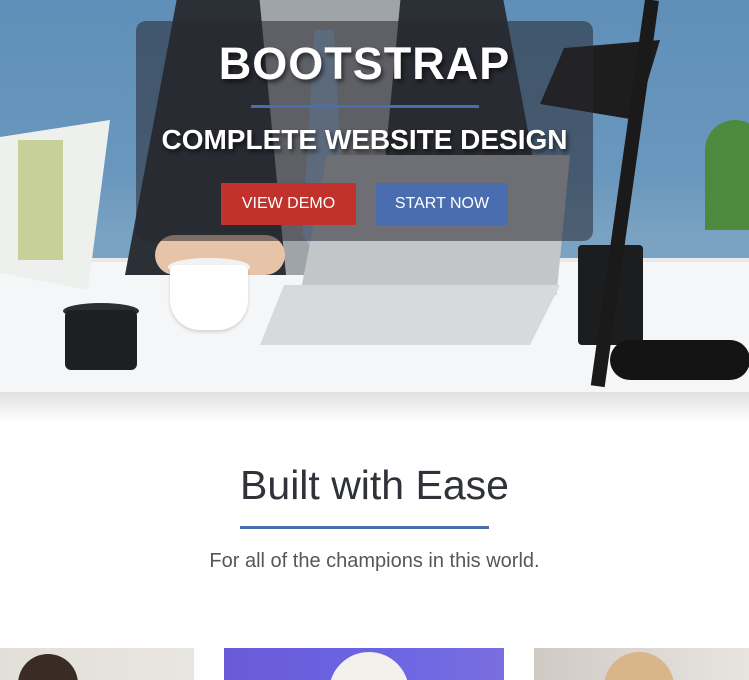 The height and width of the screenshot is (680, 749). Describe the element at coordinates (369, 666) in the screenshot. I see `dog-photo` at that location.